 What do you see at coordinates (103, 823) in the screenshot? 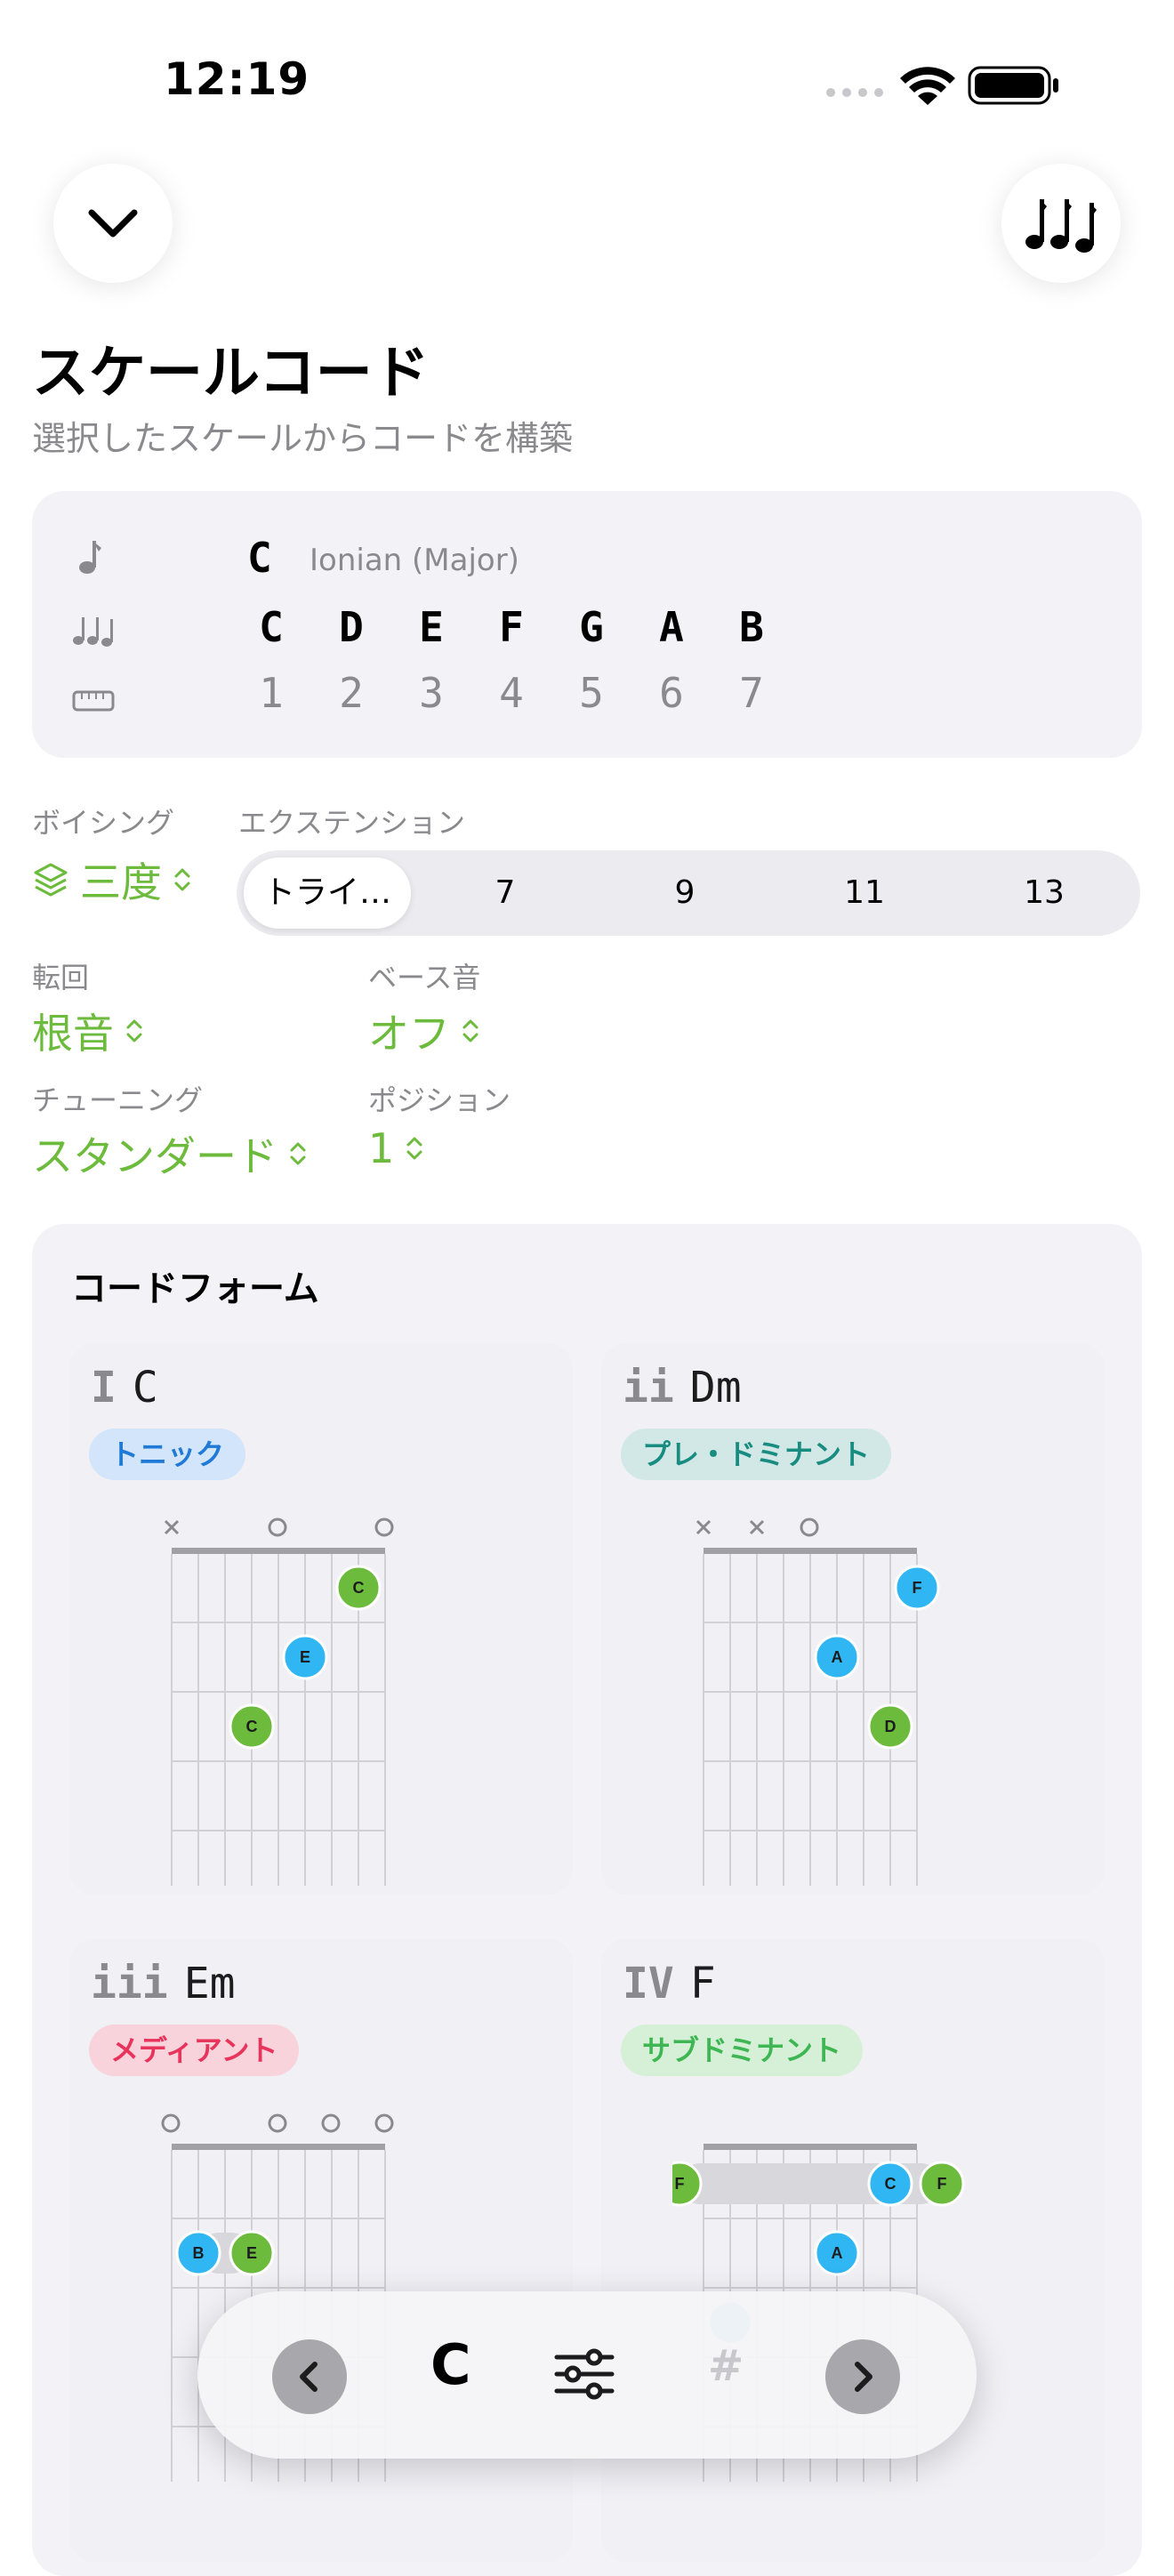
I see `voicing-label: ボイシング` at bounding box center [103, 823].